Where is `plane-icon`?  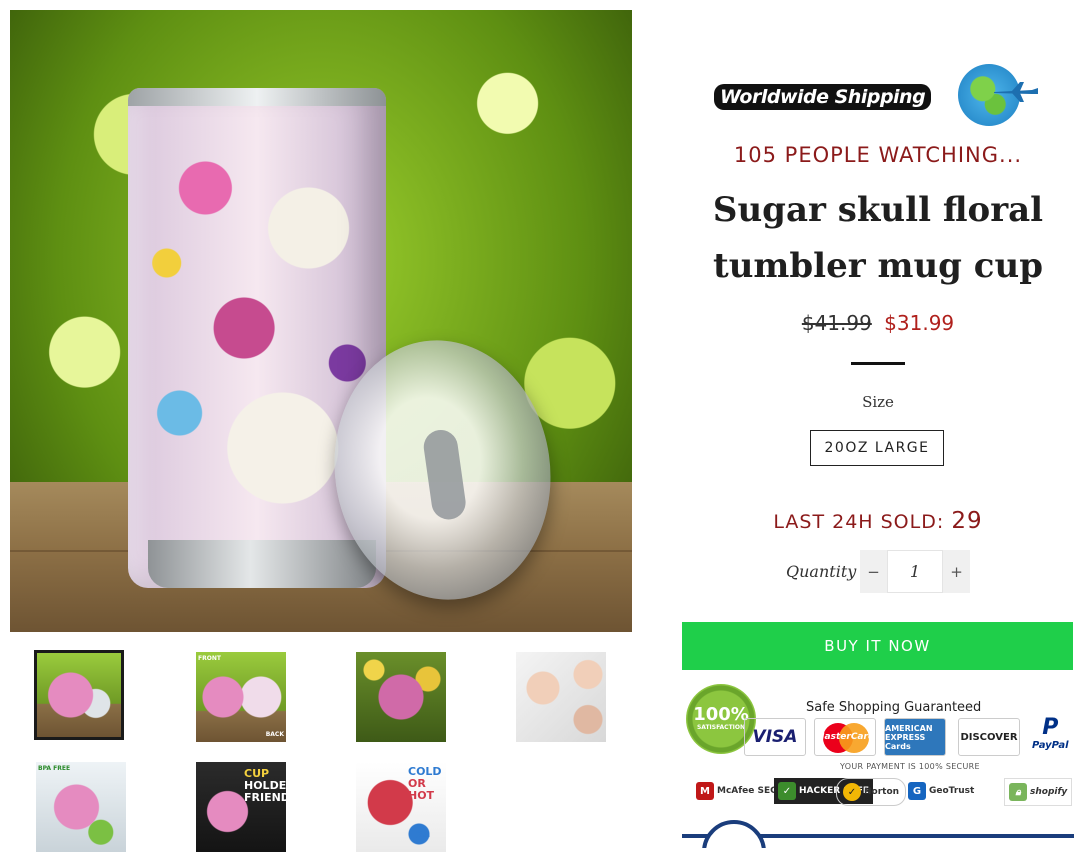 plane-icon is located at coordinates (1016, 92).